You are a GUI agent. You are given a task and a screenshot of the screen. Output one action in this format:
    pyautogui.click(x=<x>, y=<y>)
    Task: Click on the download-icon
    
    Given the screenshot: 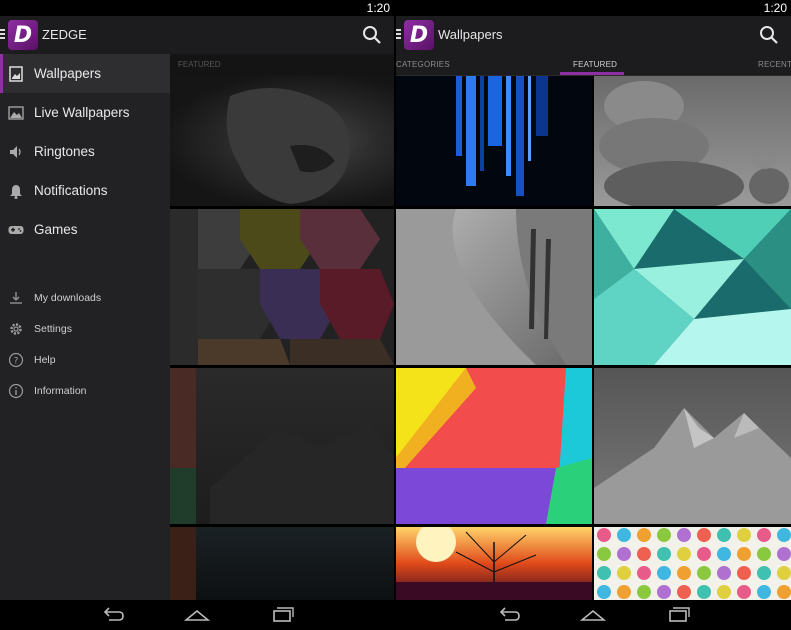 What is the action you would take?
    pyautogui.click(x=16, y=298)
    